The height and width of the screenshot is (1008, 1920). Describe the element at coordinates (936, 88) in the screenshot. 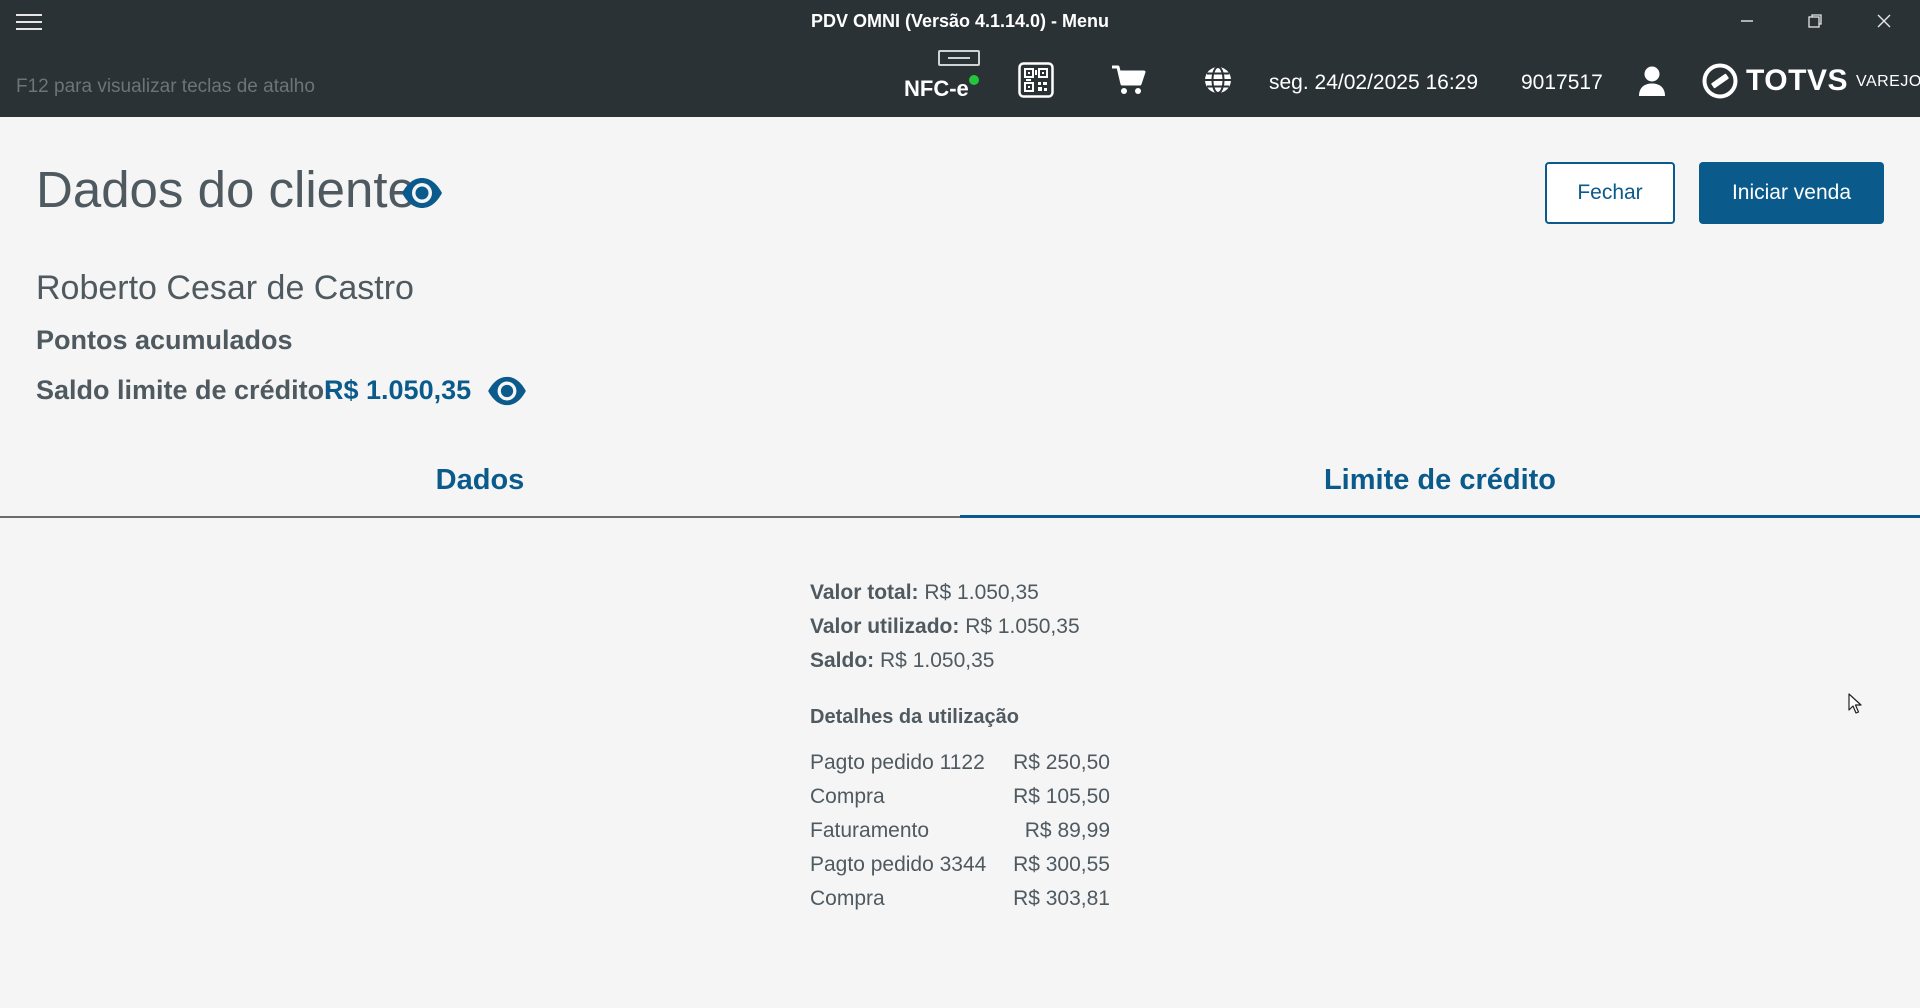

I see `nfce-label: NFC-e` at that location.